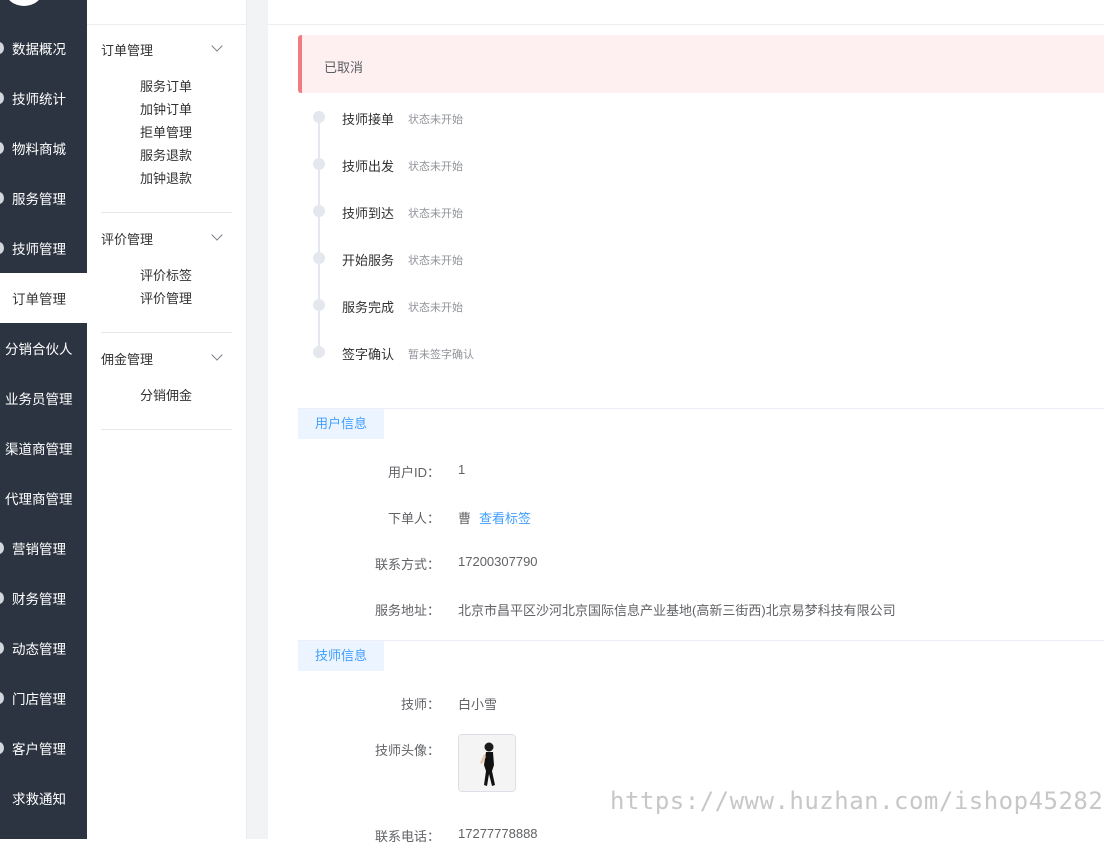  Describe the element at coordinates (39, 699) in the screenshot. I see `sidebar-item-label: 门店管理` at that location.